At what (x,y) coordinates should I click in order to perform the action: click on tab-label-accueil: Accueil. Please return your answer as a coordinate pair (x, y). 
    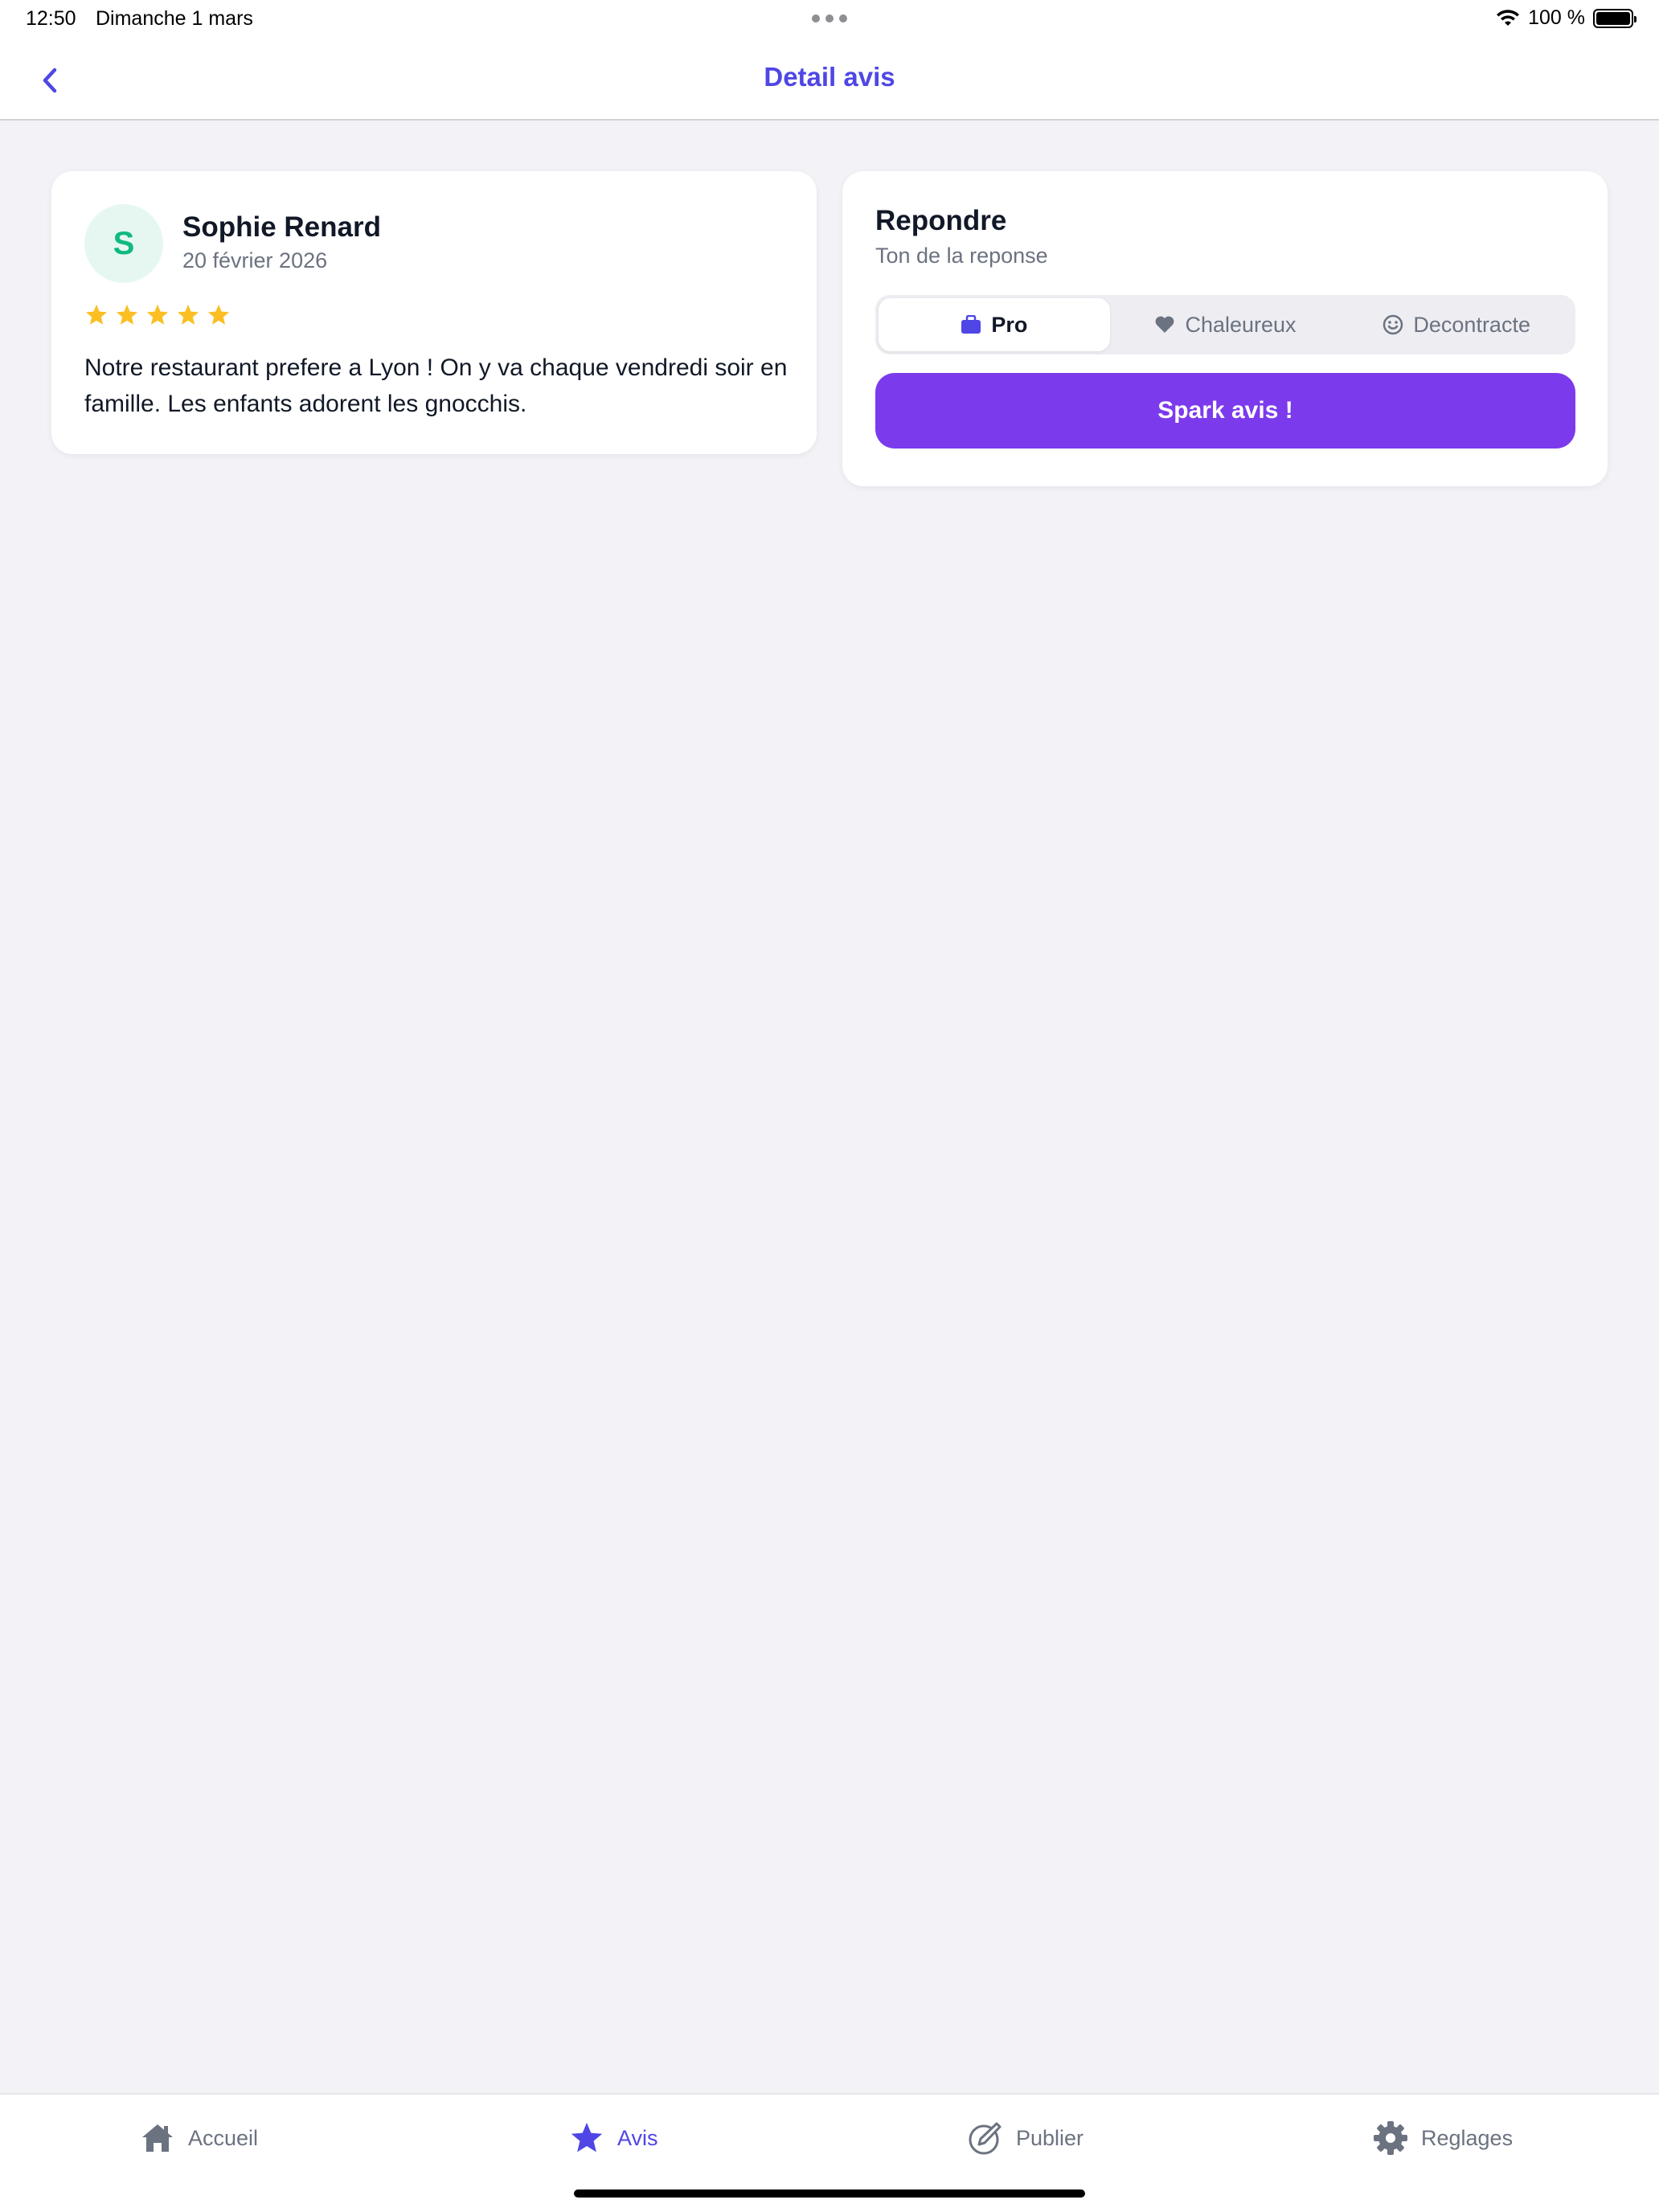
    Looking at the image, I should click on (223, 2137).